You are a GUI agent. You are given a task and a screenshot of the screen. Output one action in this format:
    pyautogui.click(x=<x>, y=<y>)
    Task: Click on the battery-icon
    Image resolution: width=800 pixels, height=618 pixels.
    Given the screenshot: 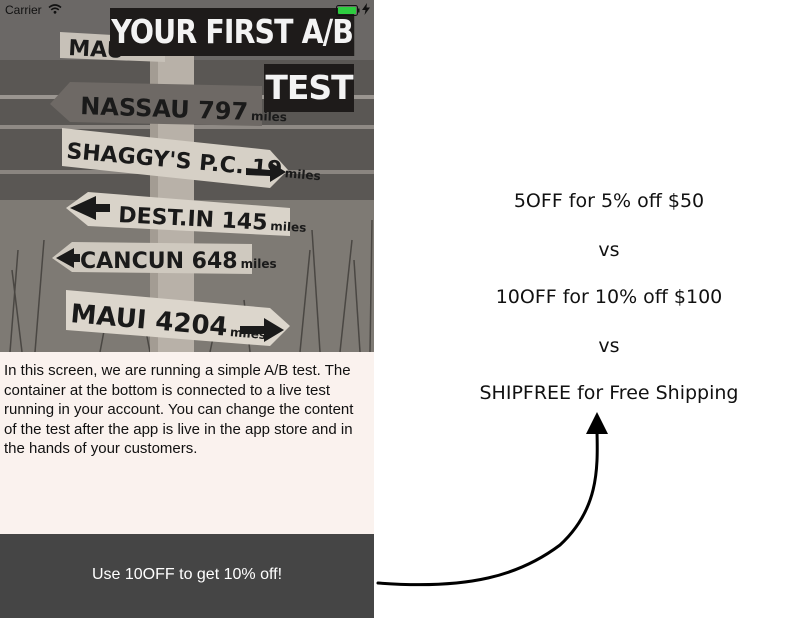 What is the action you would take?
    pyautogui.click(x=348, y=10)
    